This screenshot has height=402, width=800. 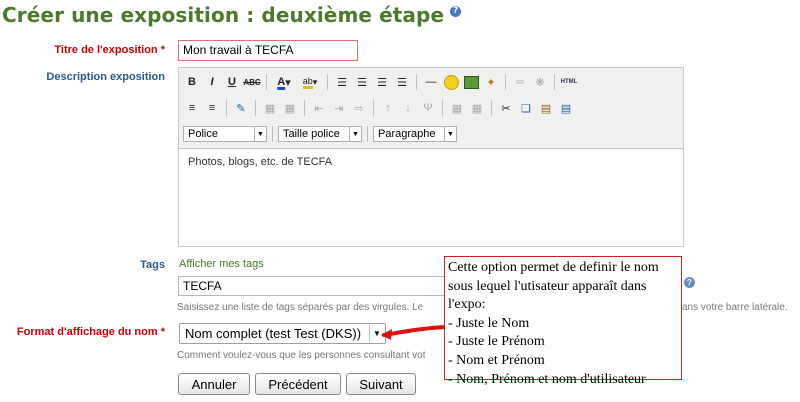 I want to click on table-icon: ▦, so click(x=270, y=108).